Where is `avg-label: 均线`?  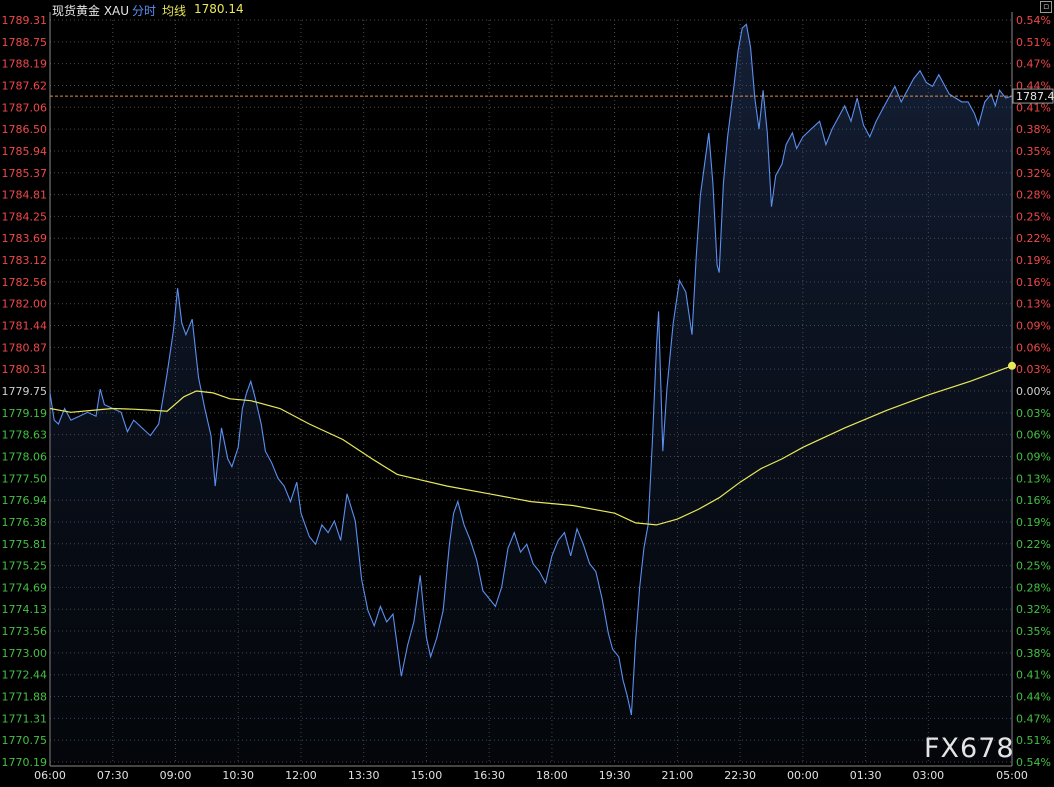
avg-label: 均线 is located at coordinates (174, 11).